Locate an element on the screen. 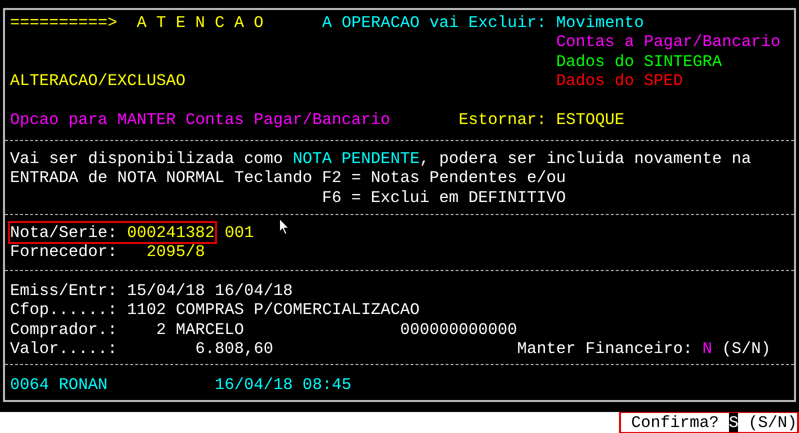  field-value: 2095/8 is located at coordinates (176, 252).